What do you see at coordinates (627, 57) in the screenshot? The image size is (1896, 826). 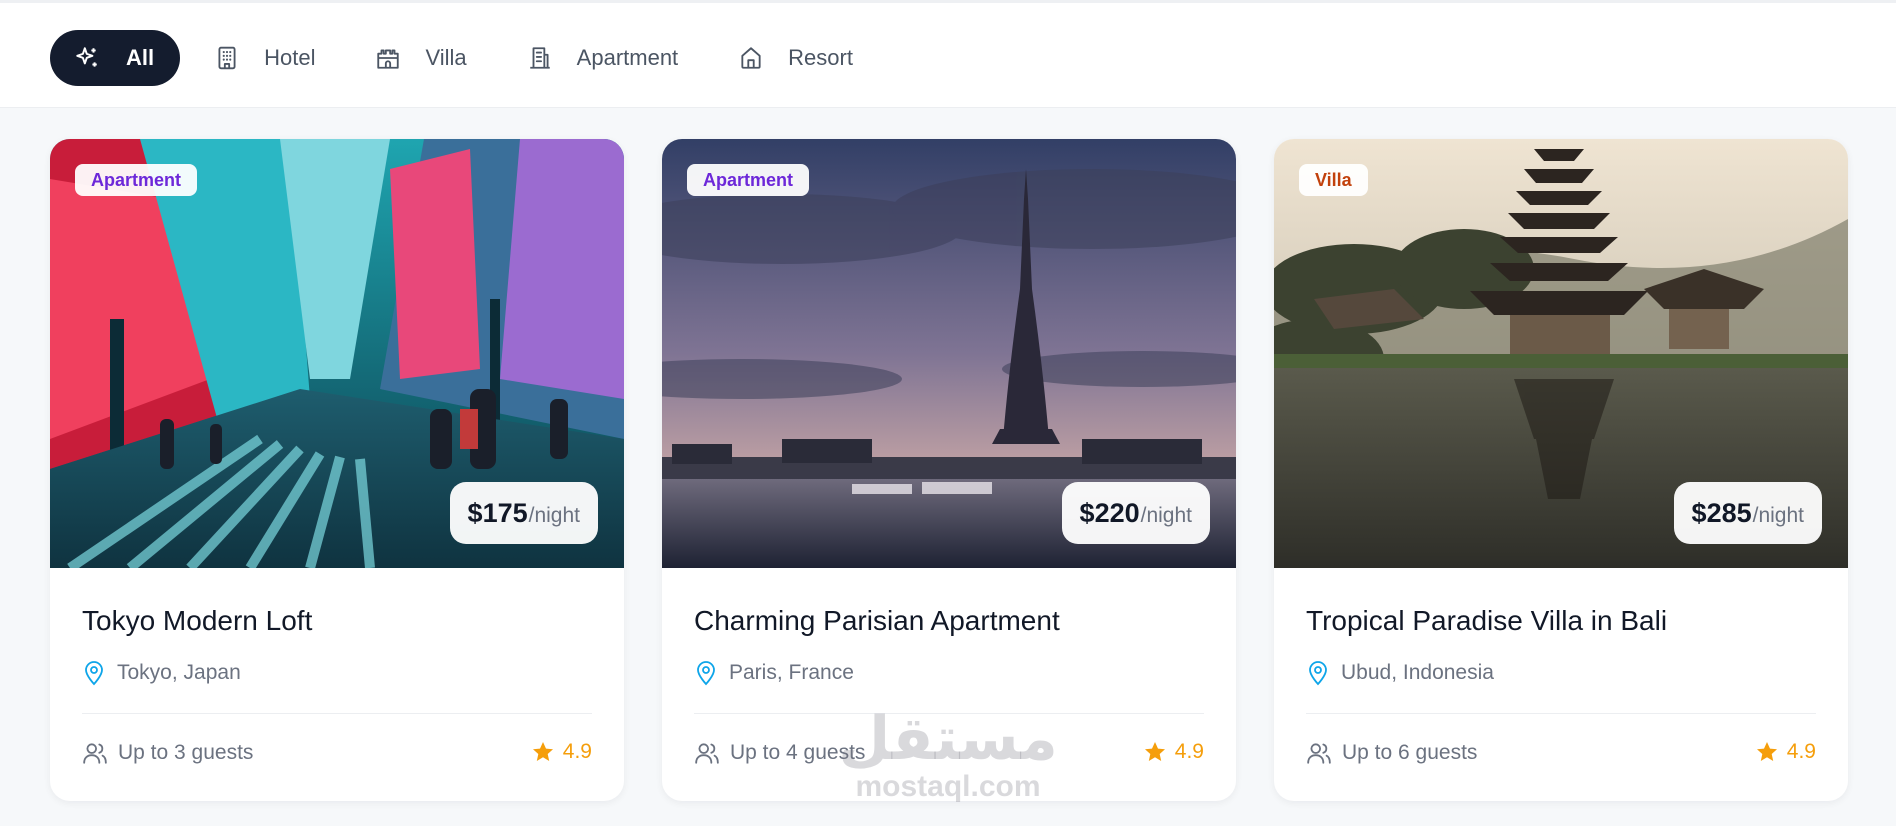 I see `filter-label: Apartment` at bounding box center [627, 57].